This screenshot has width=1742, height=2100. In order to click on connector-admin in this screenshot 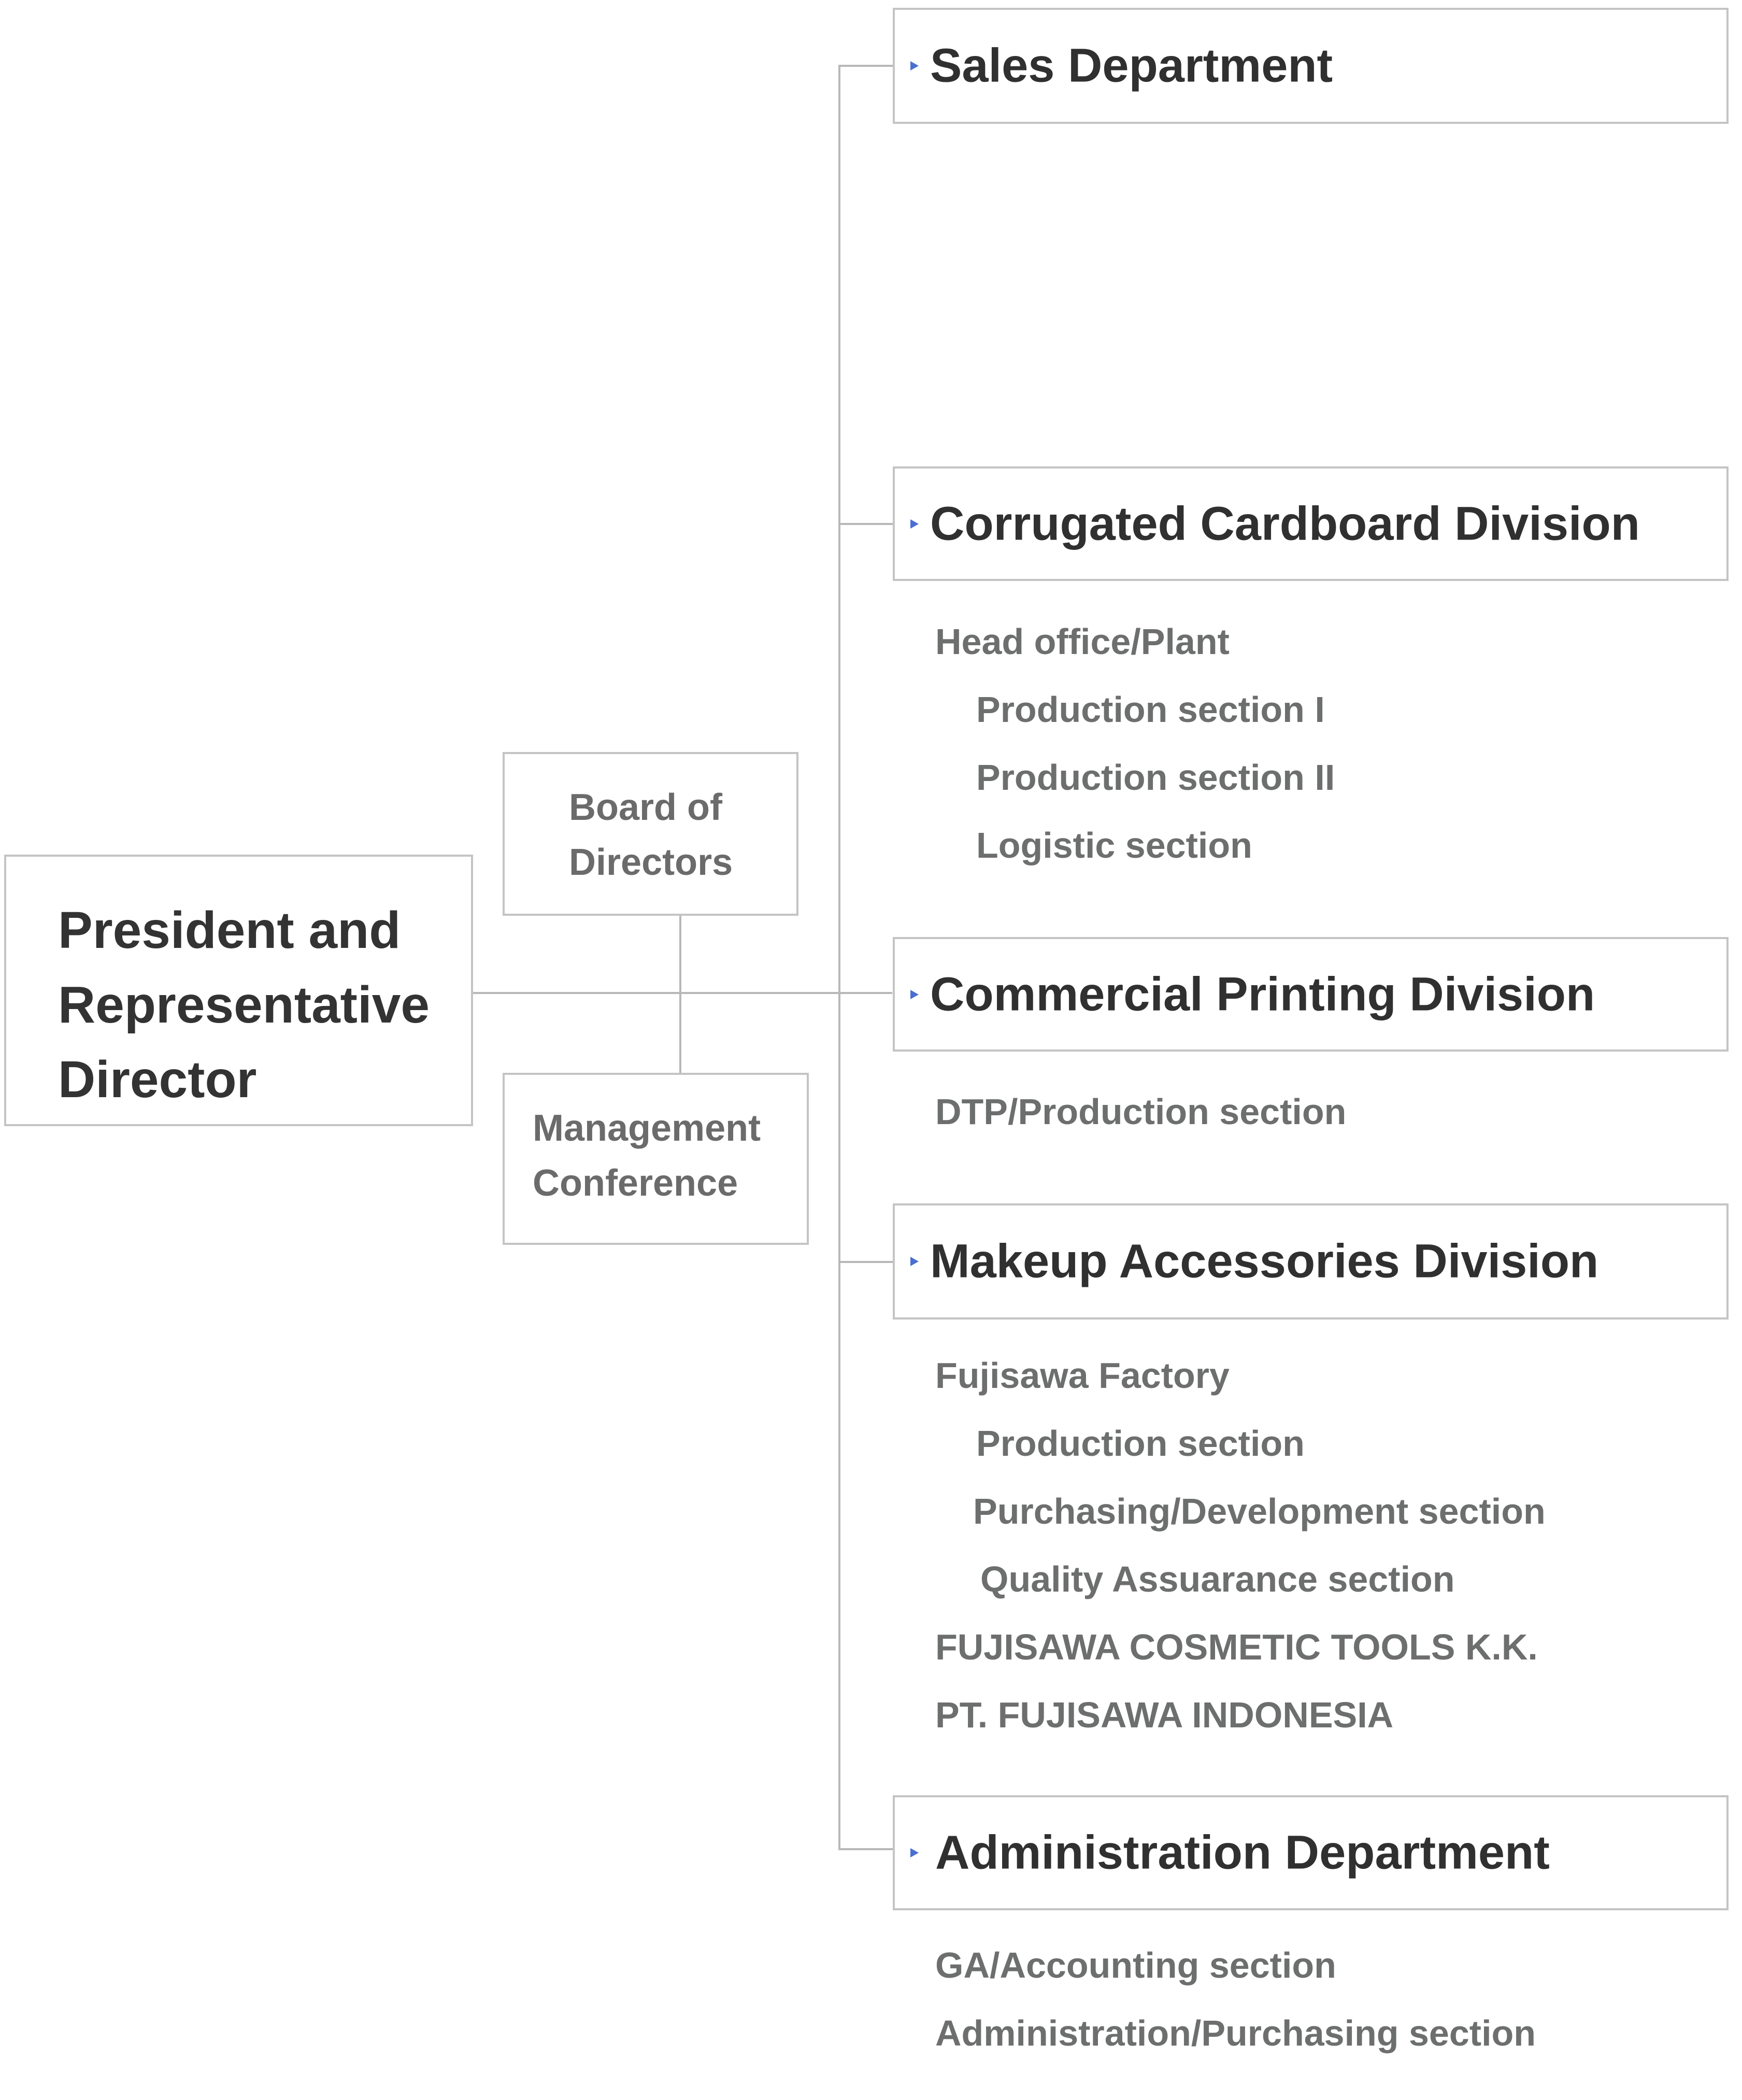, I will do `click(865, 1849)`.